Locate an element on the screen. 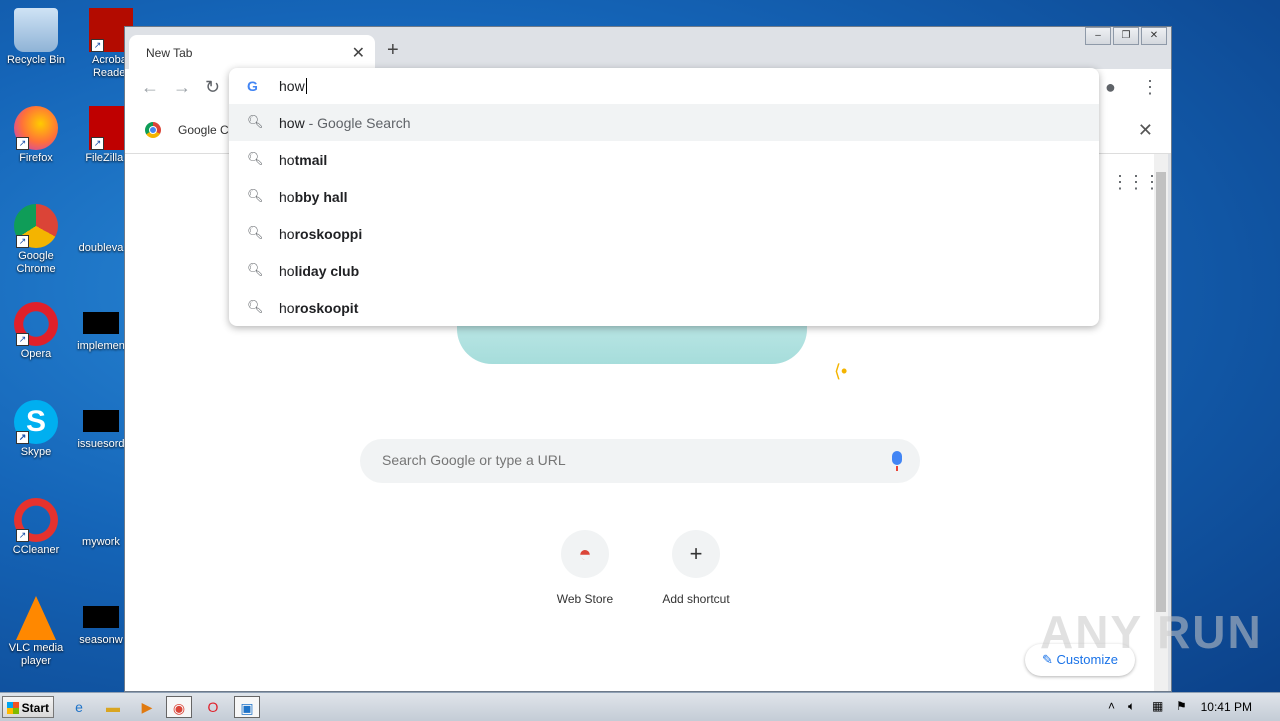 The image size is (1280, 721). desktop-icon-label: Google Chrome is located at coordinates (36, 262).